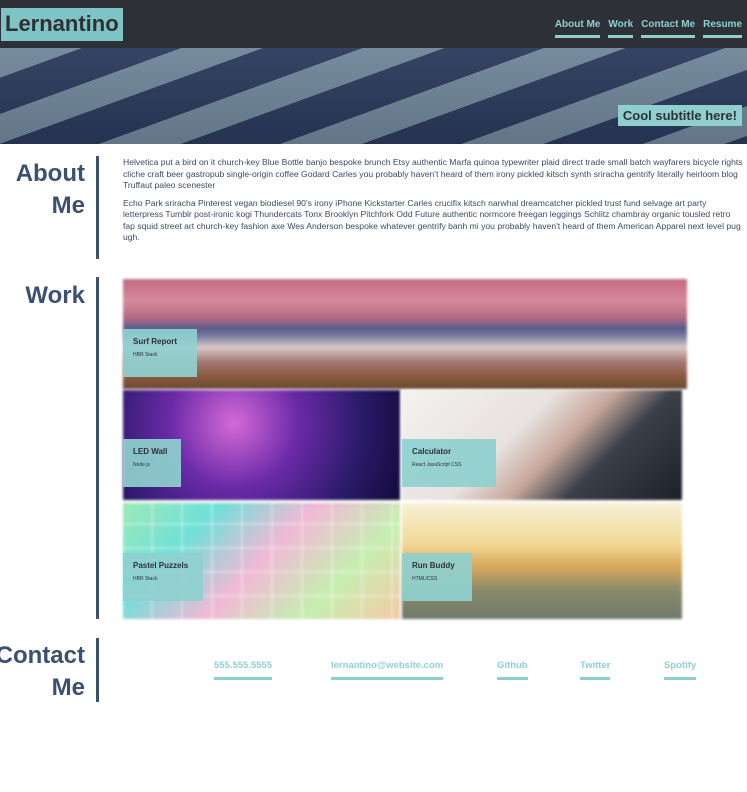 This screenshot has width=747, height=792. Describe the element at coordinates (42, 672) in the screenshot. I see `contact-title: Contact Me` at that location.